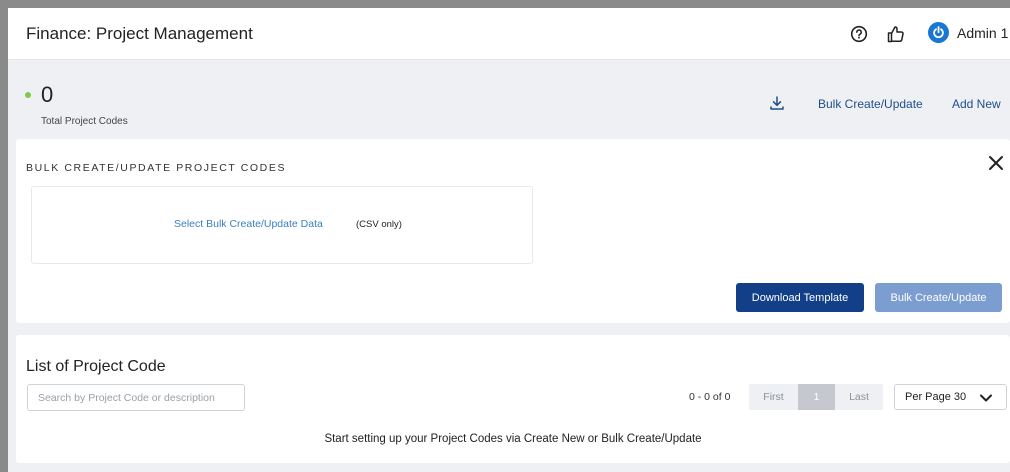 The width and height of the screenshot is (1010, 472). Describe the element at coordinates (983, 32) in the screenshot. I see `user-name: Admin 1` at that location.